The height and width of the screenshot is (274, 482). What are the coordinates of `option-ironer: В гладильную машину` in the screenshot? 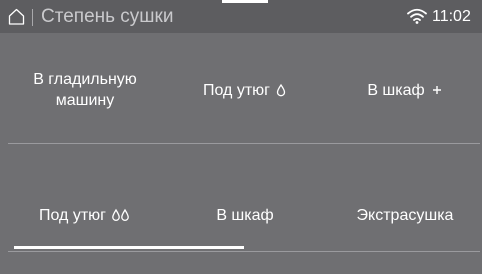 It's located at (85, 90).